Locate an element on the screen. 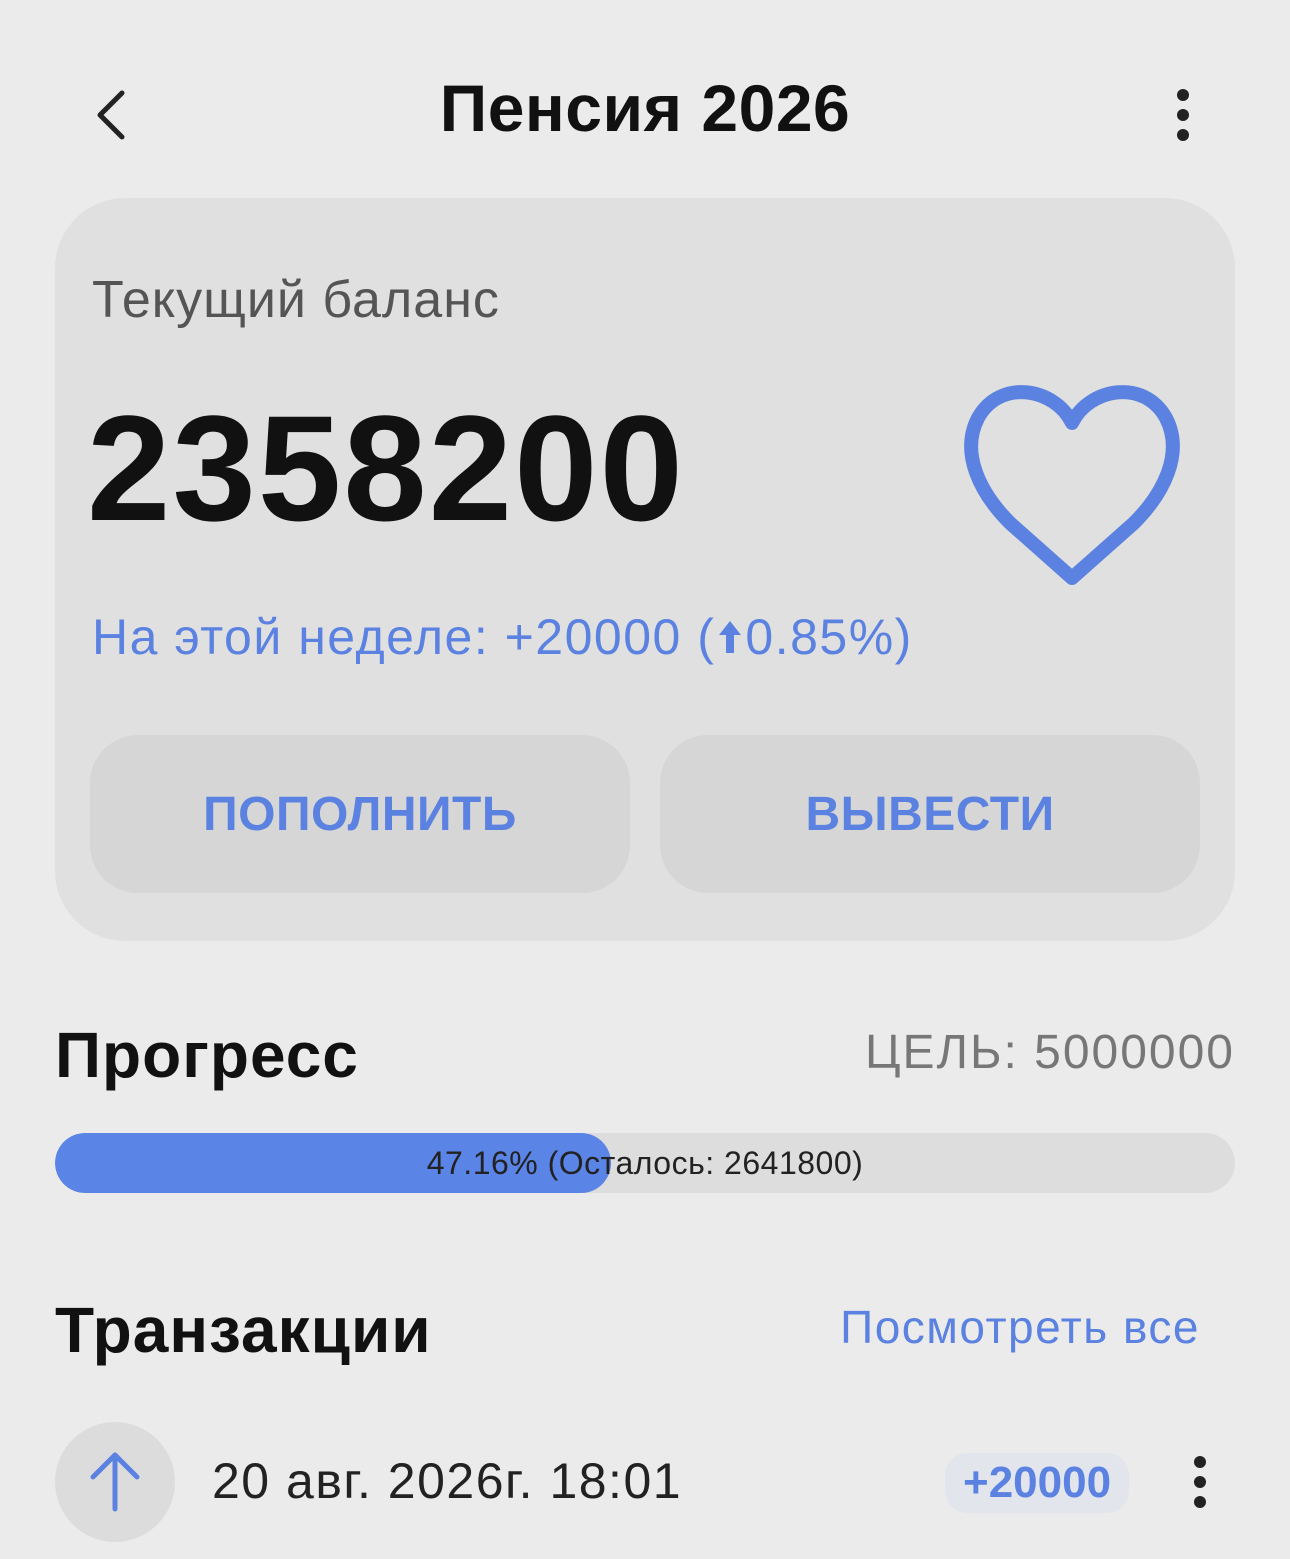  progress-bar: 47.16% (Осталось: 2641800) is located at coordinates (645, 1163).